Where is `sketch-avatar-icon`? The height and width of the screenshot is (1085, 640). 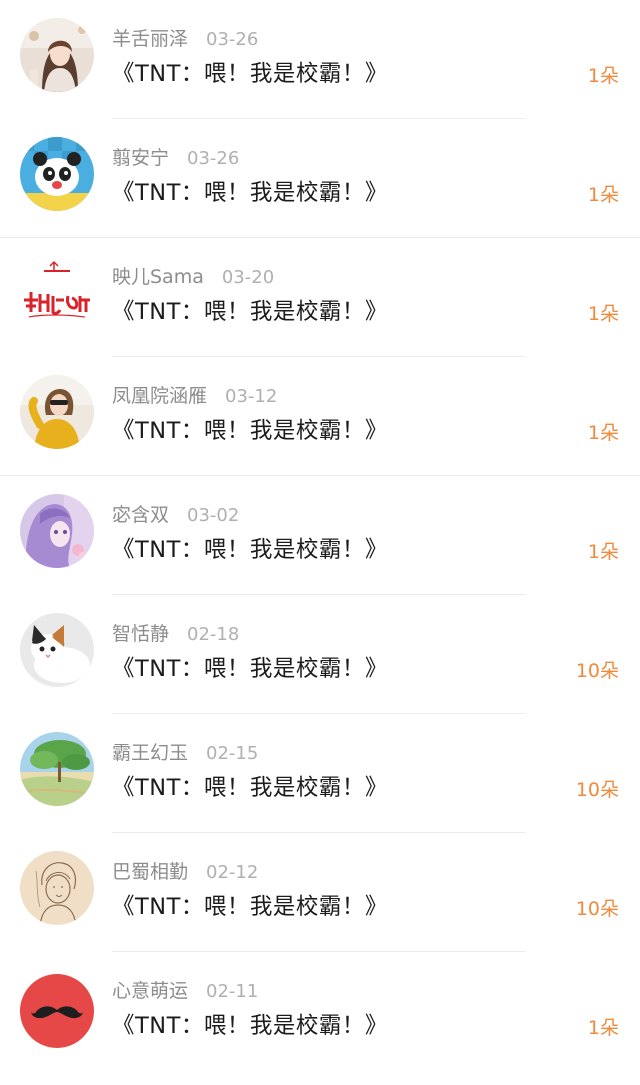
sketch-avatar-icon is located at coordinates (57, 888).